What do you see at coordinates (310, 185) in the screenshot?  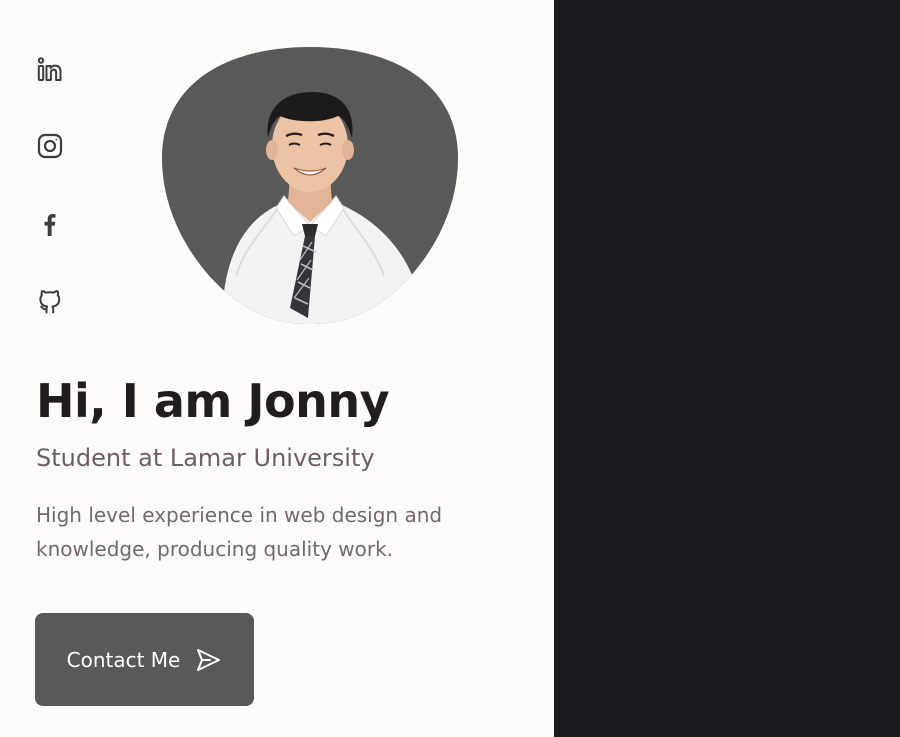 I see `profile-image` at bounding box center [310, 185].